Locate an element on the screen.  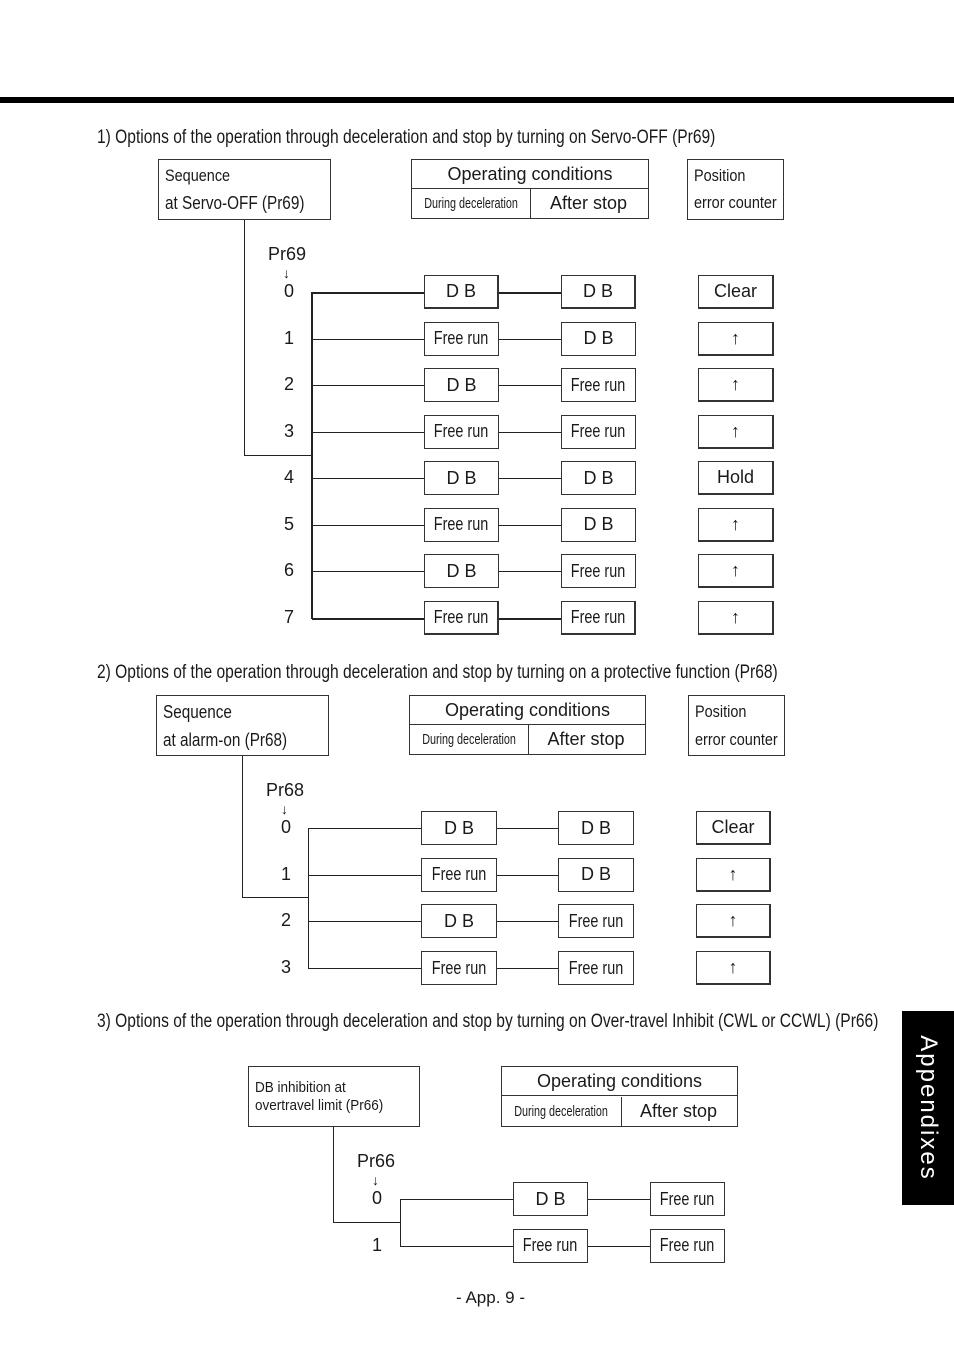
param-label: Pr68 is located at coordinates (285, 790).